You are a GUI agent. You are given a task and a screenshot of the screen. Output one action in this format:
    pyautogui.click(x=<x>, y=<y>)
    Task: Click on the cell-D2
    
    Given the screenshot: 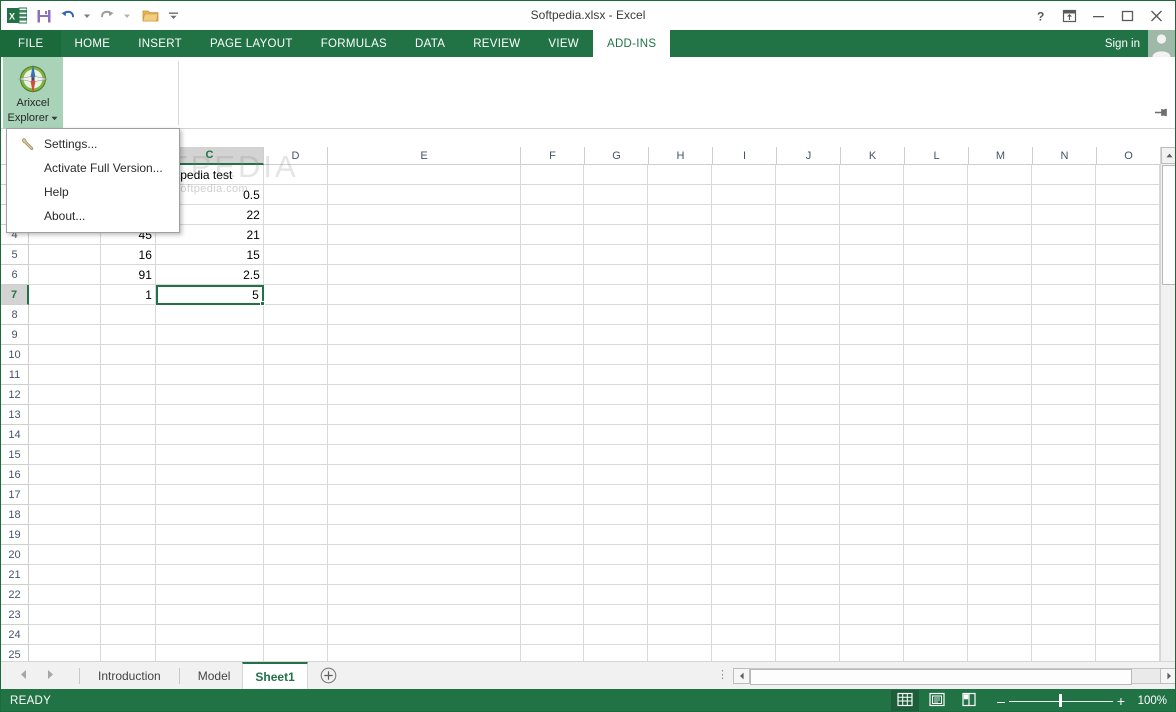 What is the action you would take?
    pyautogui.click(x=295, y=195)
    